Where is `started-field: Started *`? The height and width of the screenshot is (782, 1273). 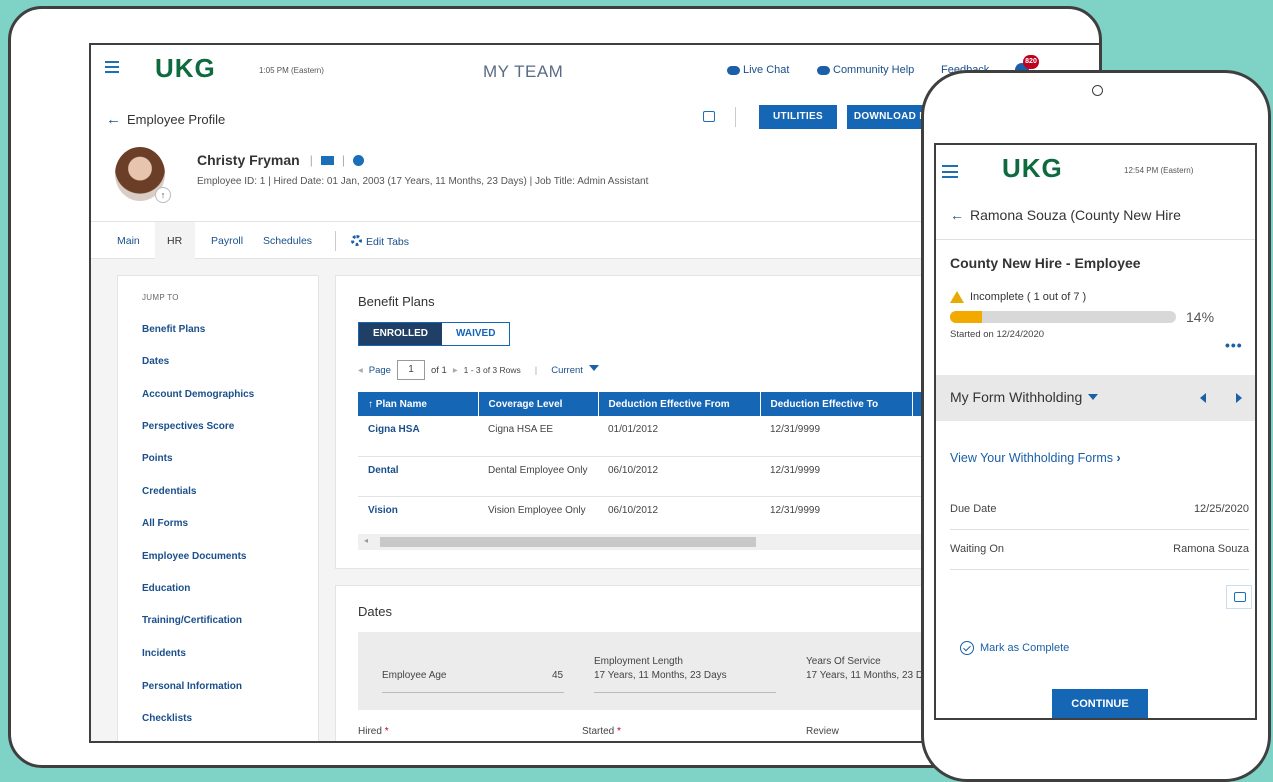 started-field: Started * is located at coordinates (601, 731).